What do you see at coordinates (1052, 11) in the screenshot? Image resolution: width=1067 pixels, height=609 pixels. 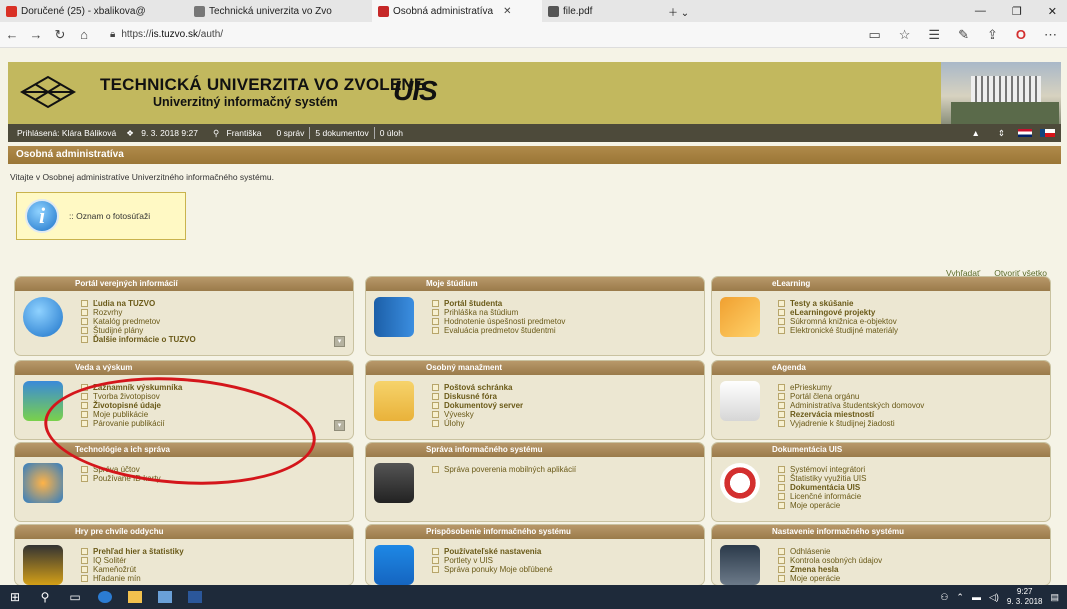 I see `close-window-icon: ✕` at bounding box center [1052, 11].